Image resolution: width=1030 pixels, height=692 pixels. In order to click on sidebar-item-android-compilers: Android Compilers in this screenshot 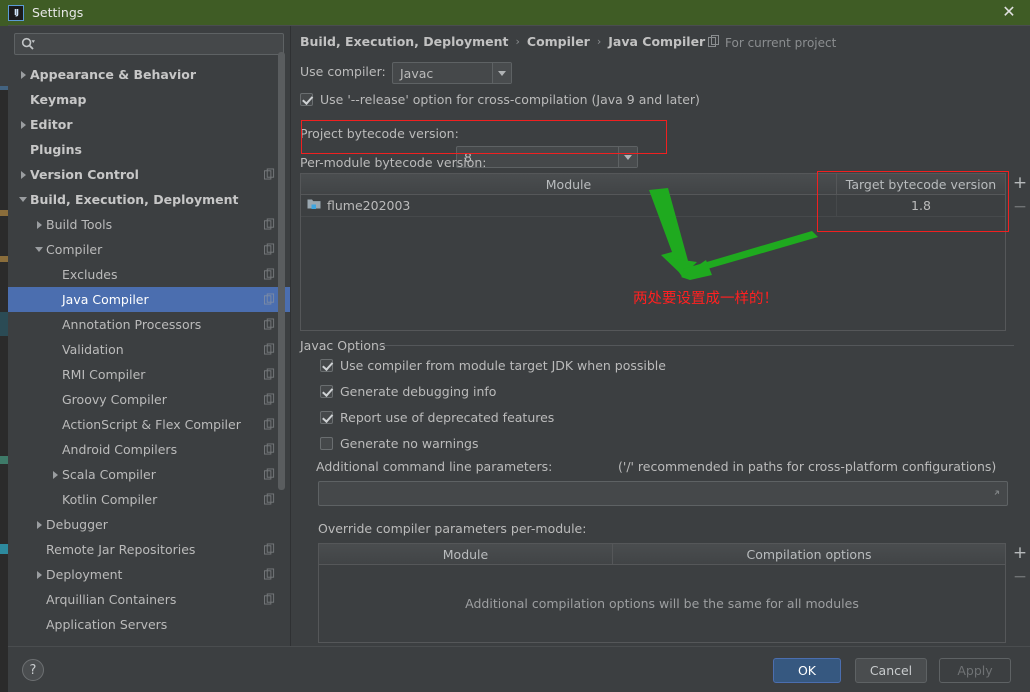, I will do `click(149, 449)`.